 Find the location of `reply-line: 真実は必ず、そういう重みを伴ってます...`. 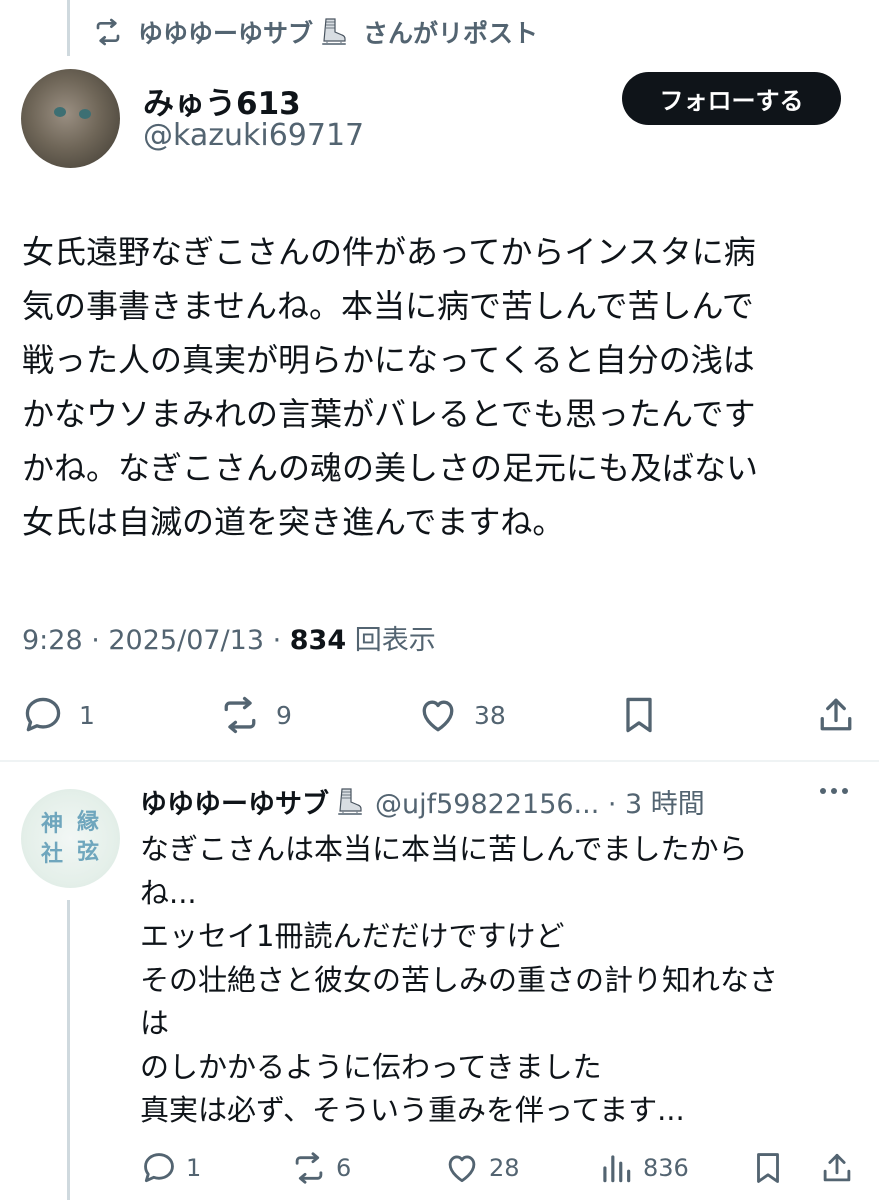

reply-line: 真実は必ず、そういう重みを伴ってます... is located at coordinates (412, 1110).